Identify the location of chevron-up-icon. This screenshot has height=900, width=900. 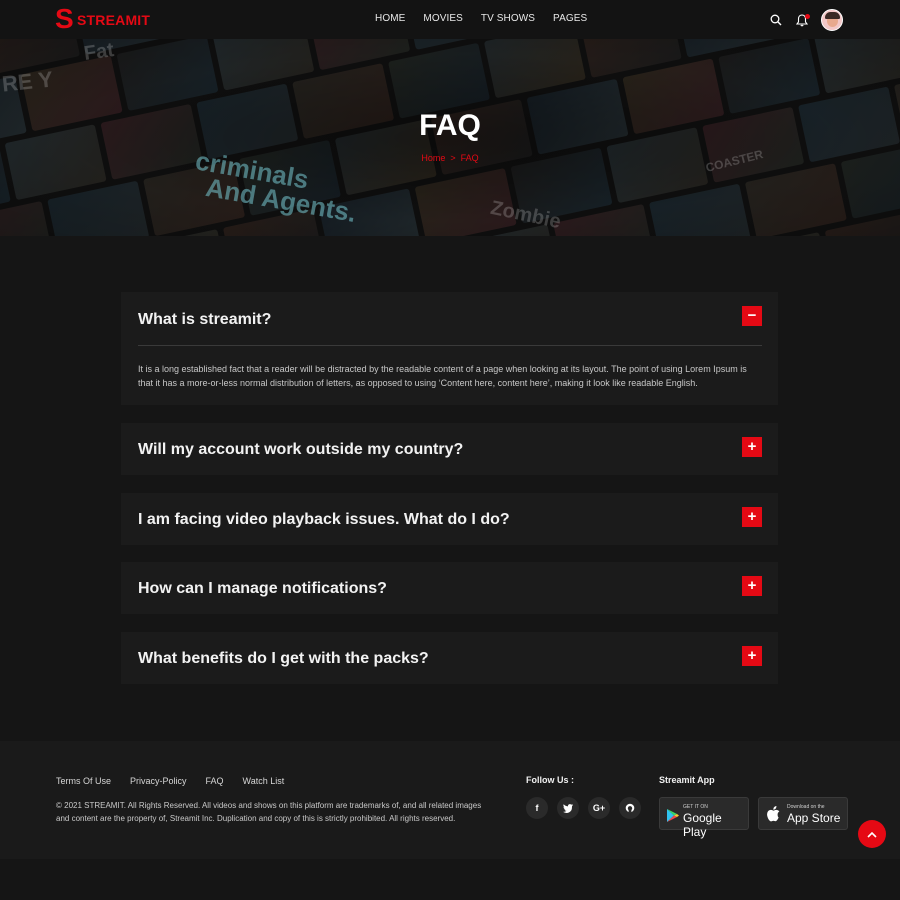
(872, 834).